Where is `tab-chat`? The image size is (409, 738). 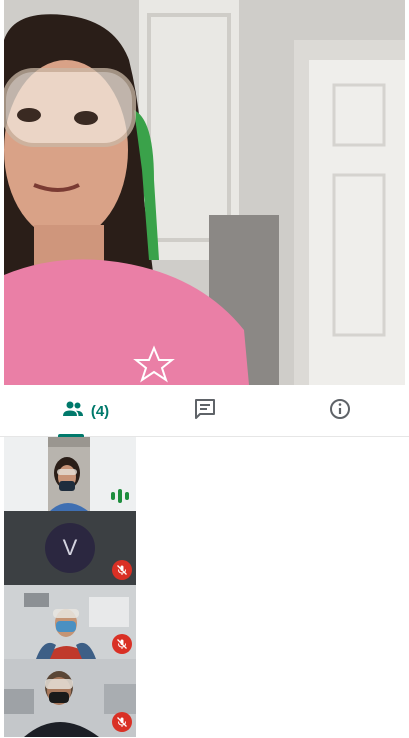
tab-chat is located at coordinates (205, 411).